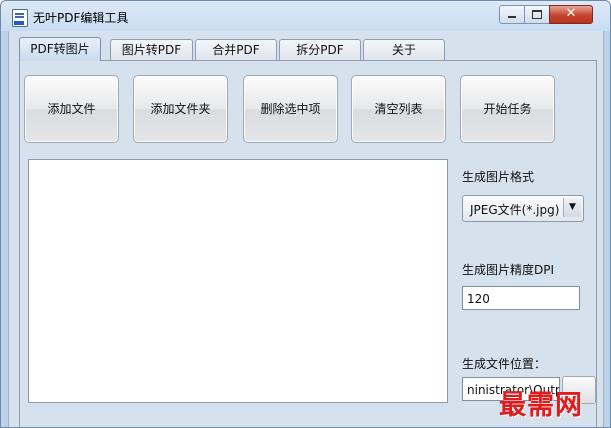 The height and width of the screenshot is (428, 611). I want to click on maximize-icon, so click(537, 14).